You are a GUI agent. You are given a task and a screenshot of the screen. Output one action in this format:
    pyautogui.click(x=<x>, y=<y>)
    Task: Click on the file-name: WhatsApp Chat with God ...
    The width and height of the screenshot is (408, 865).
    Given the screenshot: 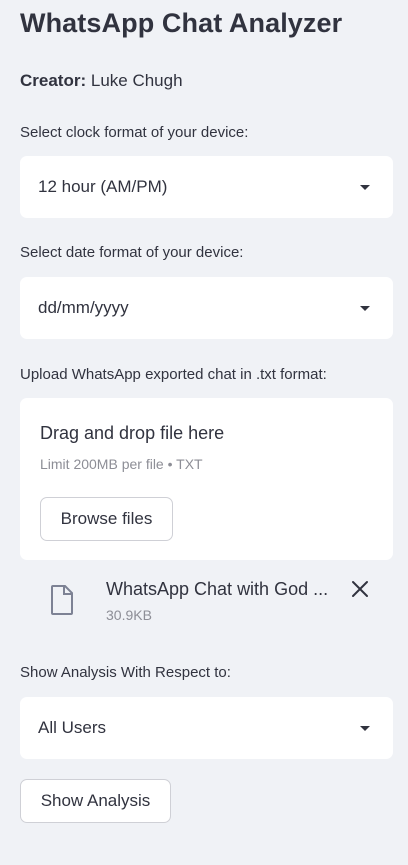 What is the action you would take?
    pyautogui.click(x=217, y=589)
    